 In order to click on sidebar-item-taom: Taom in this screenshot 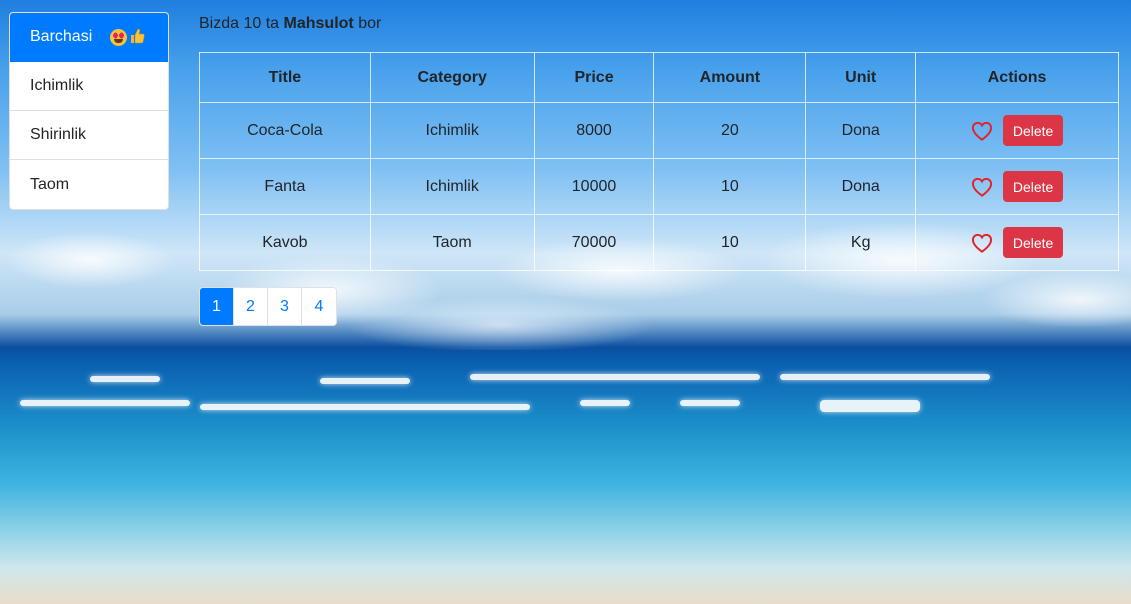, I will do `click(89, 184)`.